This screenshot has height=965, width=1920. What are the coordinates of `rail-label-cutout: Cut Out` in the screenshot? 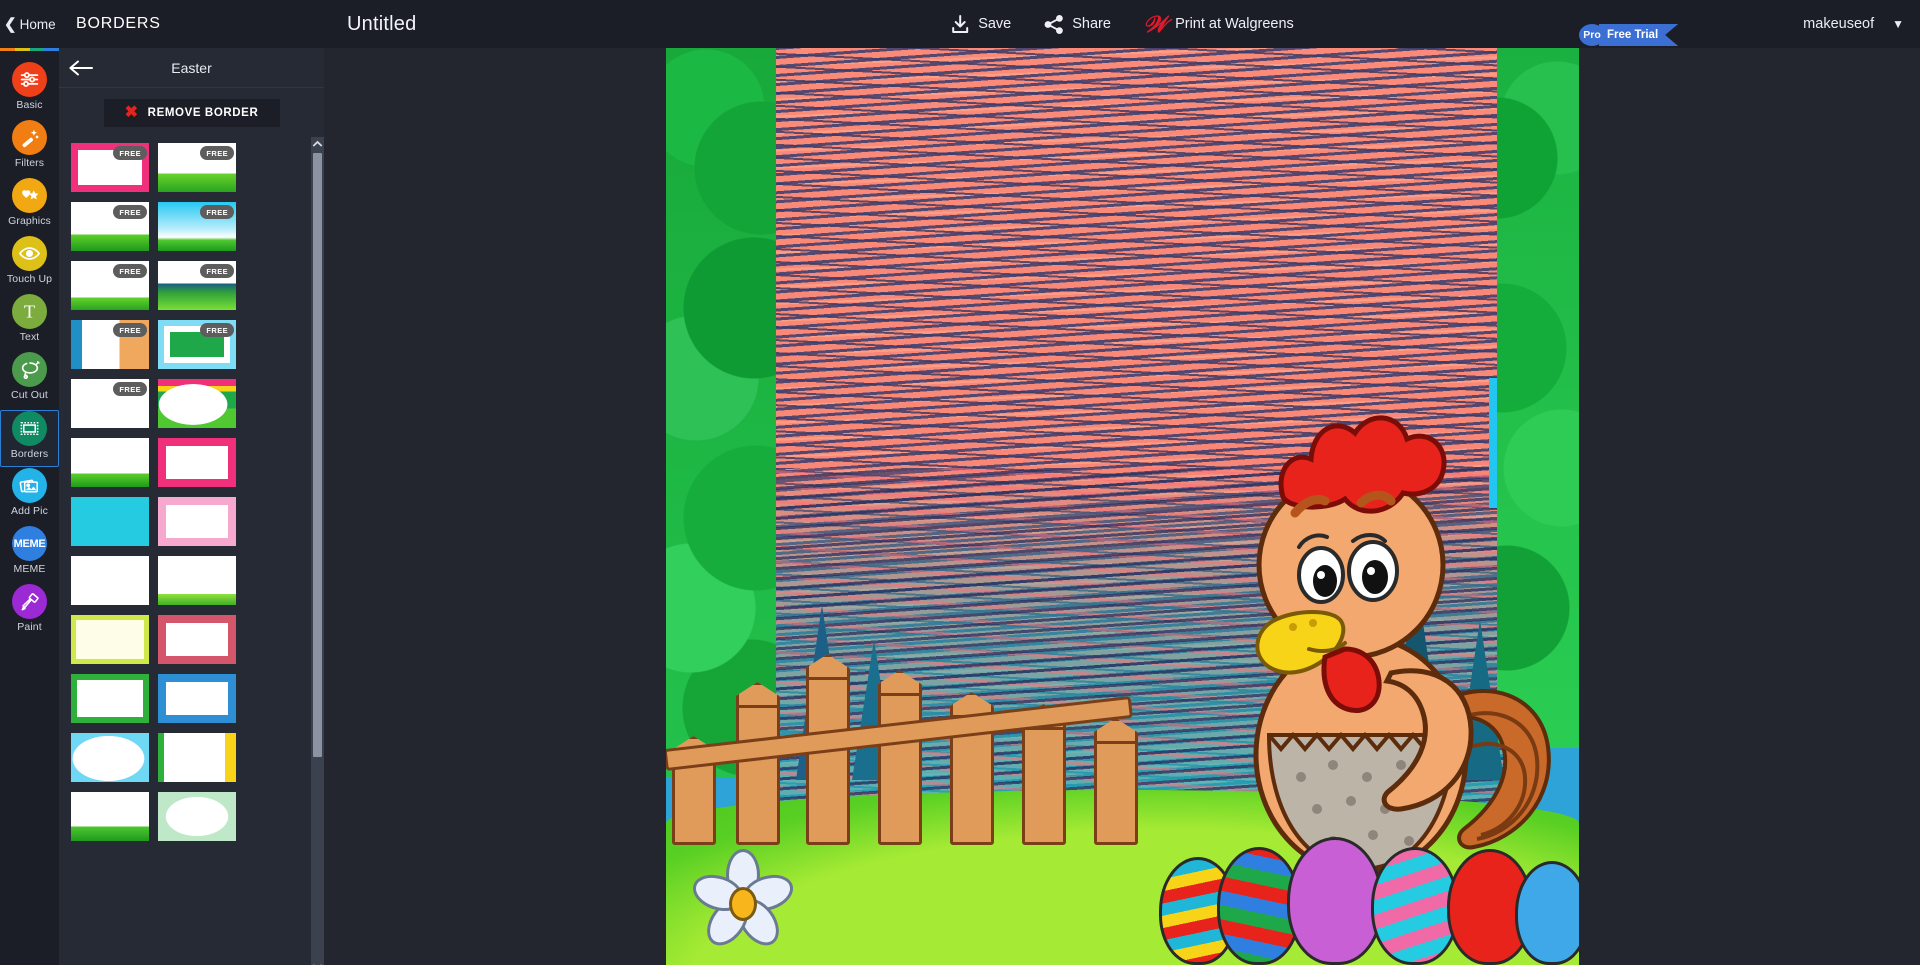 It's located at (29, 395).